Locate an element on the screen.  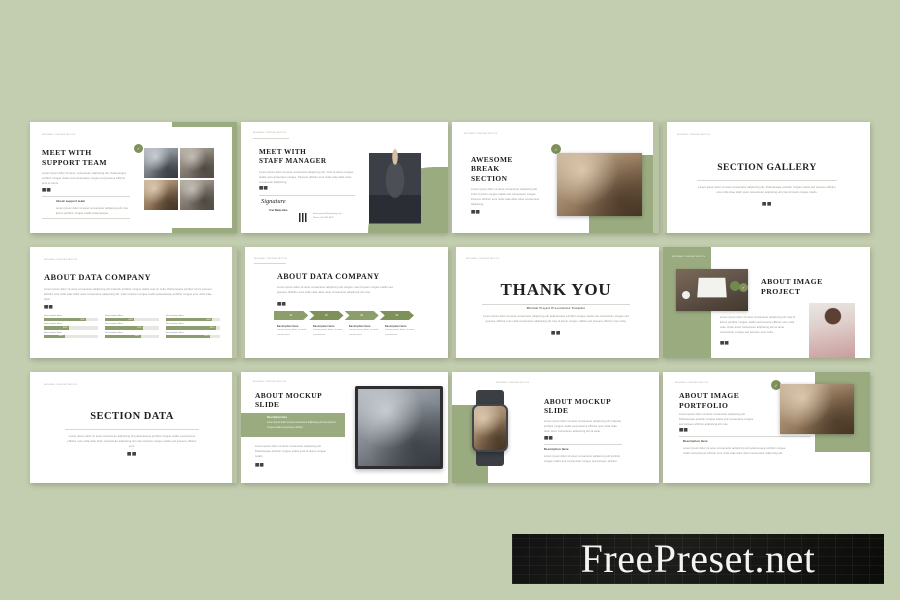
progress-bar-value: 82% is located at coordinates (206, 336).